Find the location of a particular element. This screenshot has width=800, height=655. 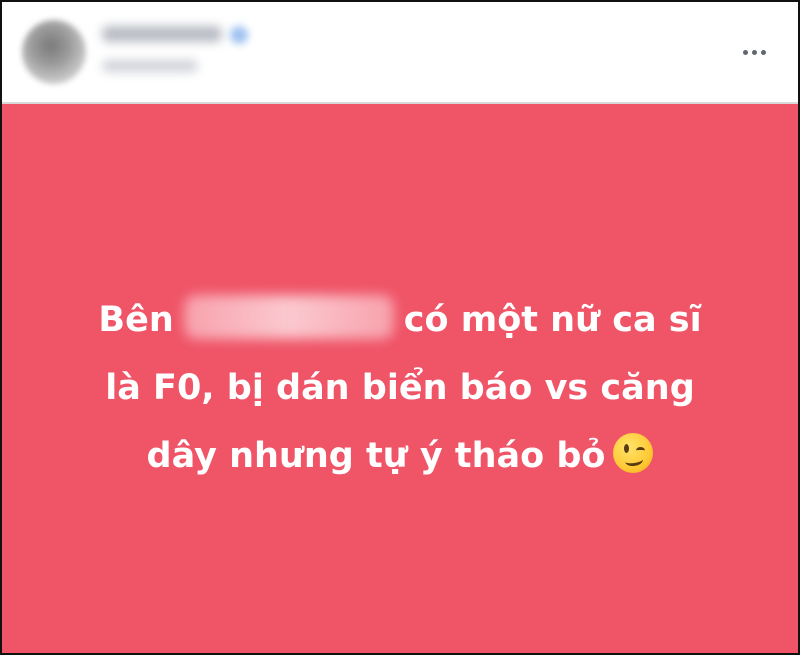

redacted-text-blur is located at coordinates (288, 317).